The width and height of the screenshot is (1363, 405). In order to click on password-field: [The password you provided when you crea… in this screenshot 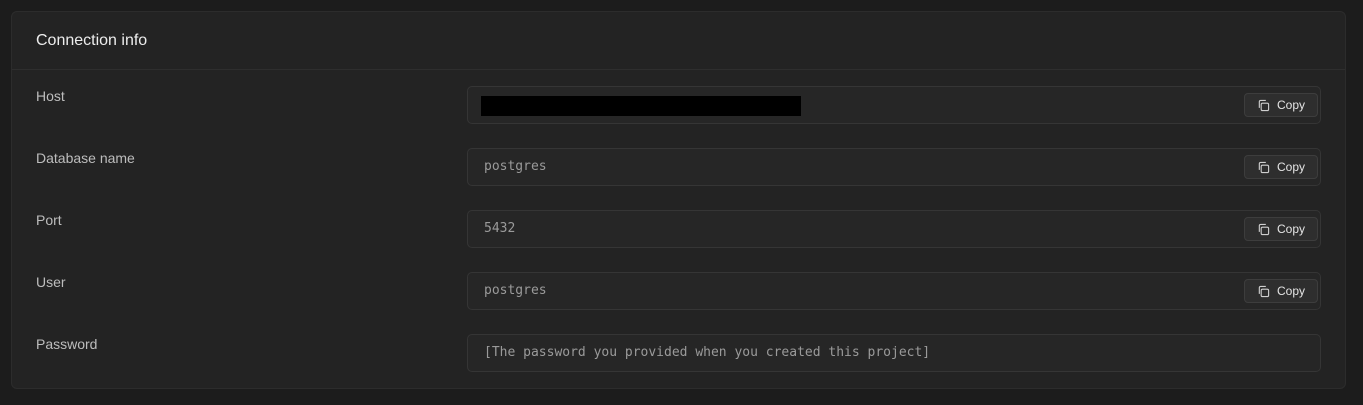, I will do `click(894, 353)`.